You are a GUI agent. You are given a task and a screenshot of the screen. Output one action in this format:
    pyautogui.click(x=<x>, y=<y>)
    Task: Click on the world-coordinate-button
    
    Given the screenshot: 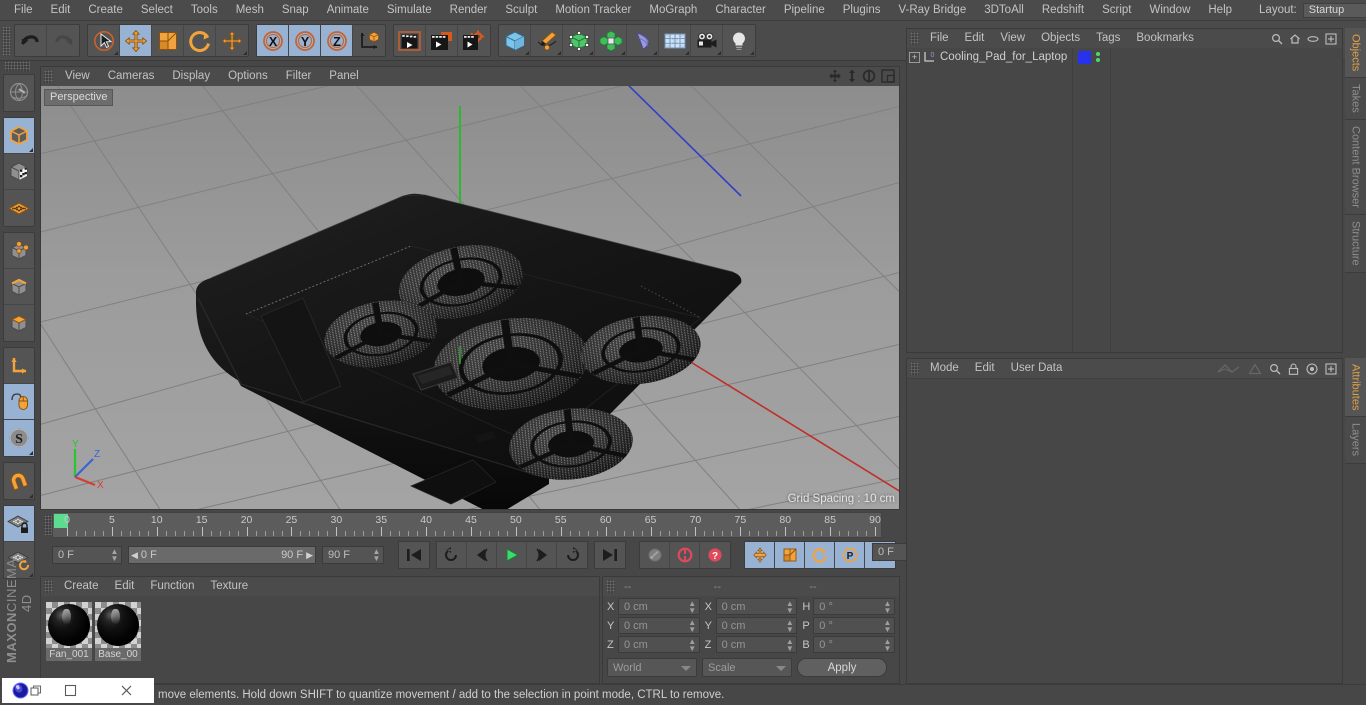 What is the action you would take?
    pyautogui.click(x=369, y=40)
    